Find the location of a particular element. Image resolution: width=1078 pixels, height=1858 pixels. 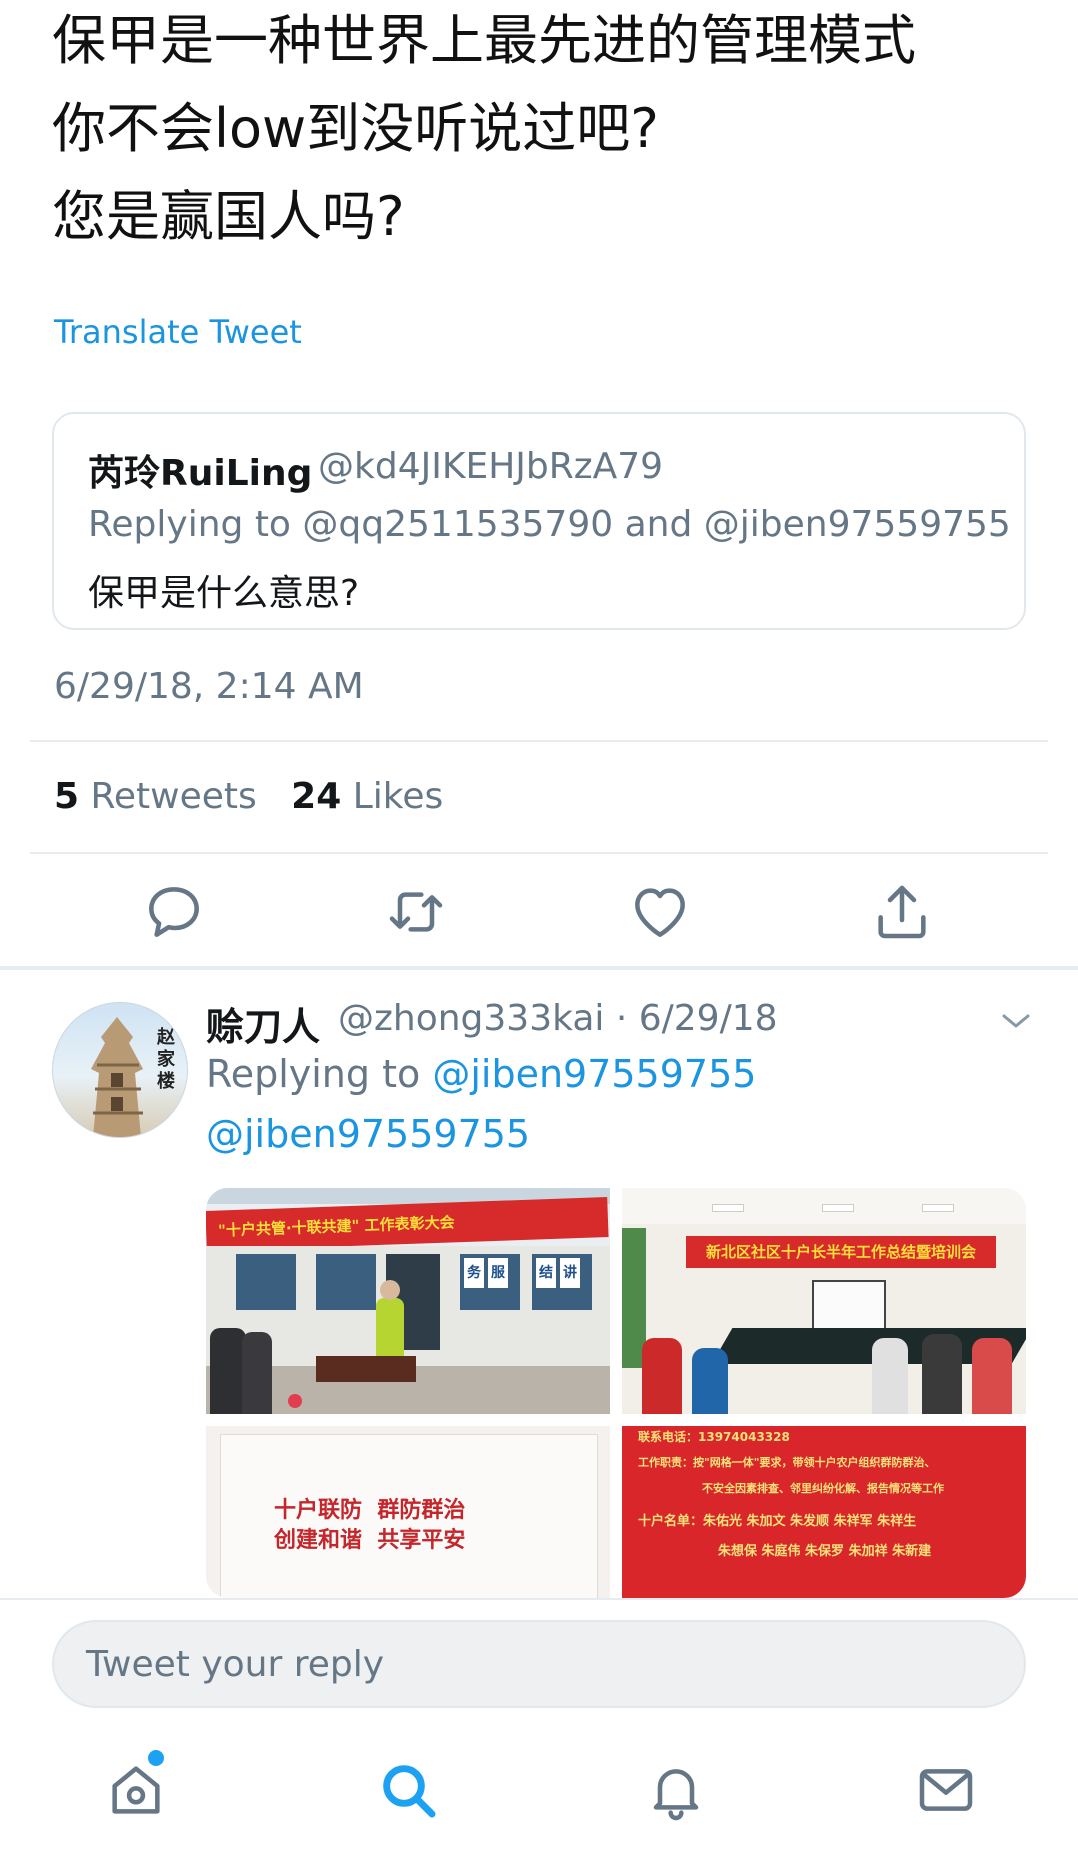

photo-1-podium is located at coordinates (366, 1369).